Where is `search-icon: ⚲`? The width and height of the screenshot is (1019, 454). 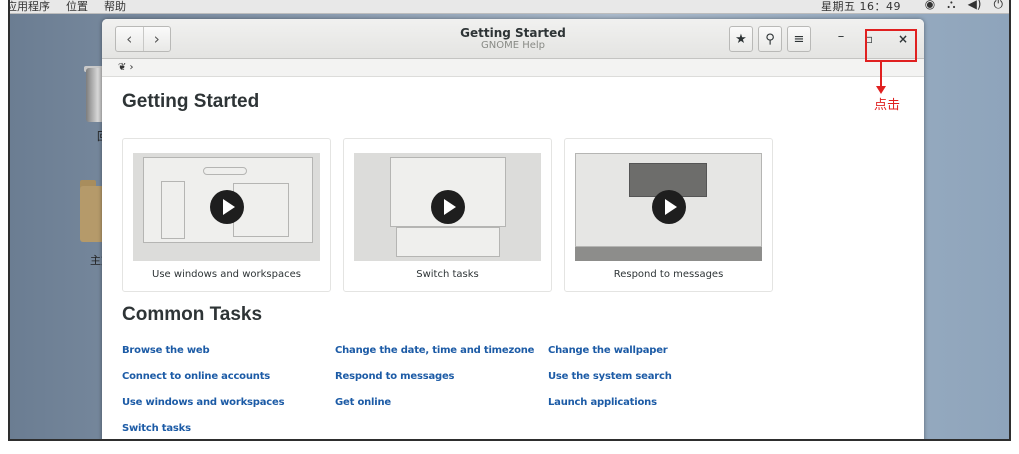
search-icon: ⚲ is located at coordinates (770, 39).